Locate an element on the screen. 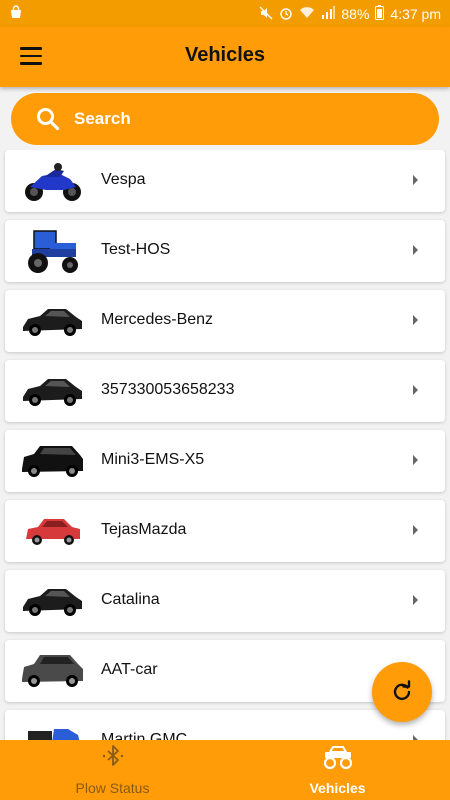 Image resolution: width=450 pixels, height=800 pixels. bottom-navigation: Plow Status Vehicles is located at coordinates (225, 770).